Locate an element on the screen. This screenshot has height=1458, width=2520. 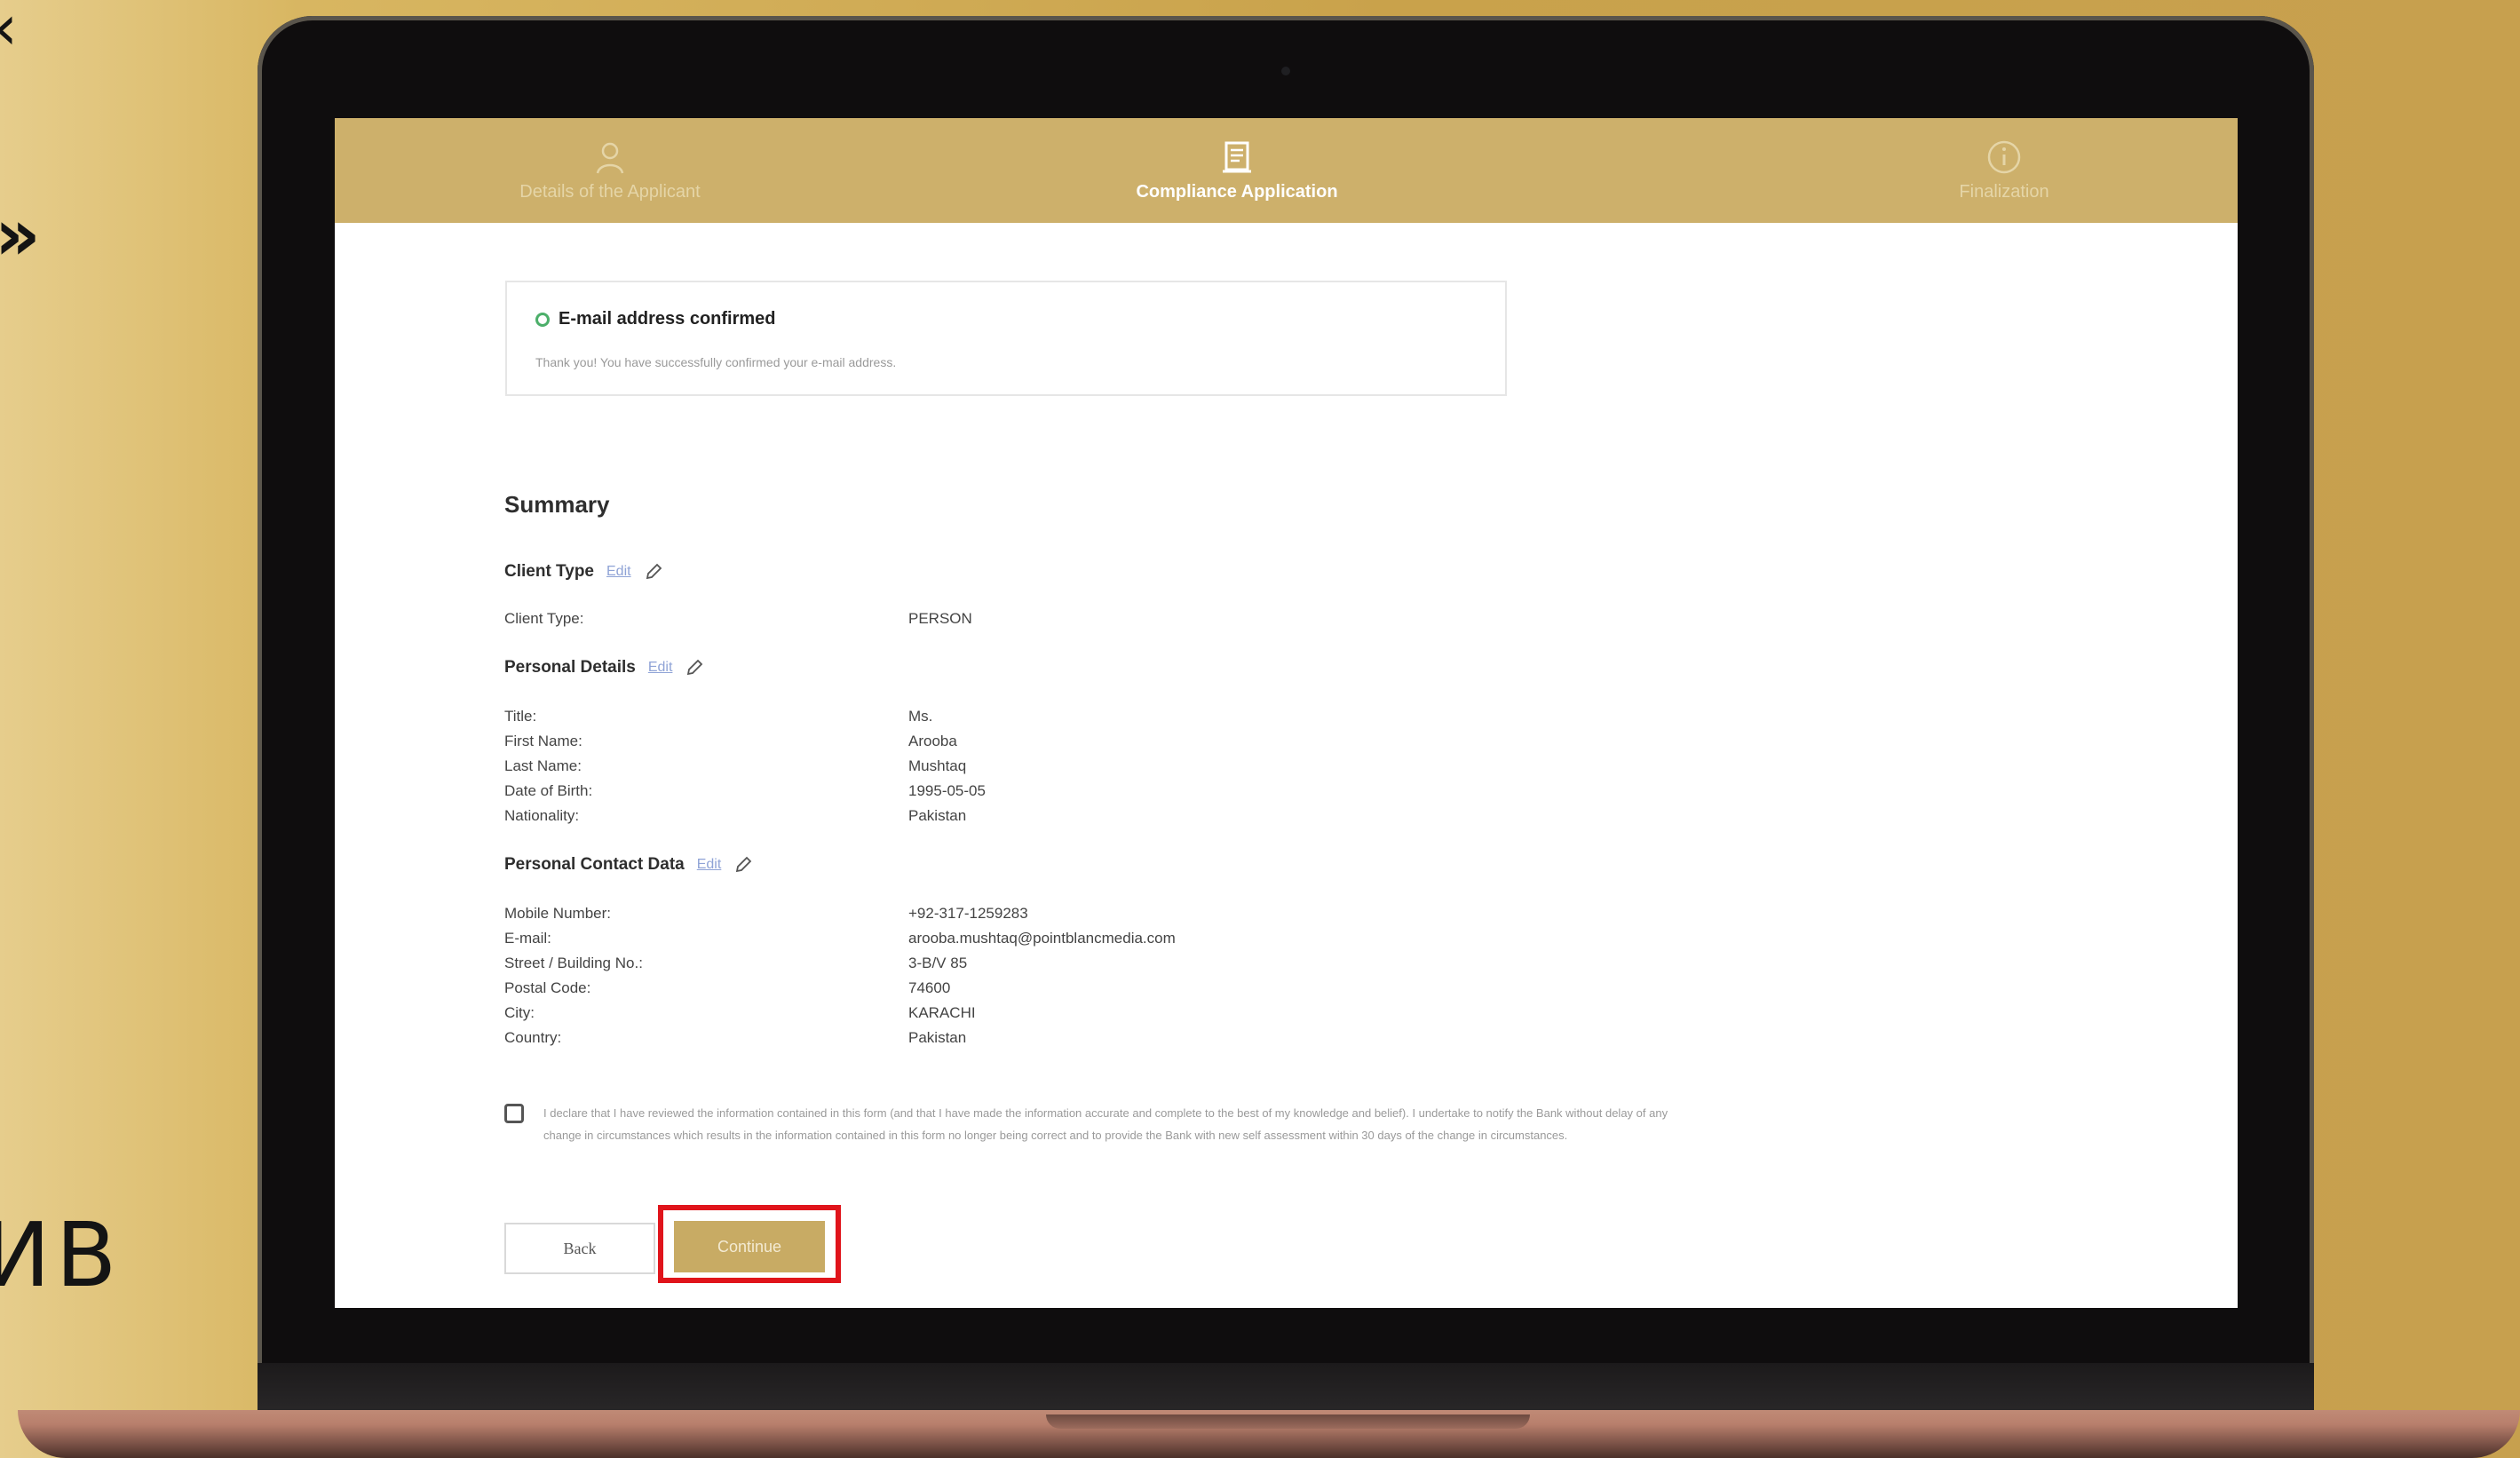
success-icon is located at coordinates (542, 320).